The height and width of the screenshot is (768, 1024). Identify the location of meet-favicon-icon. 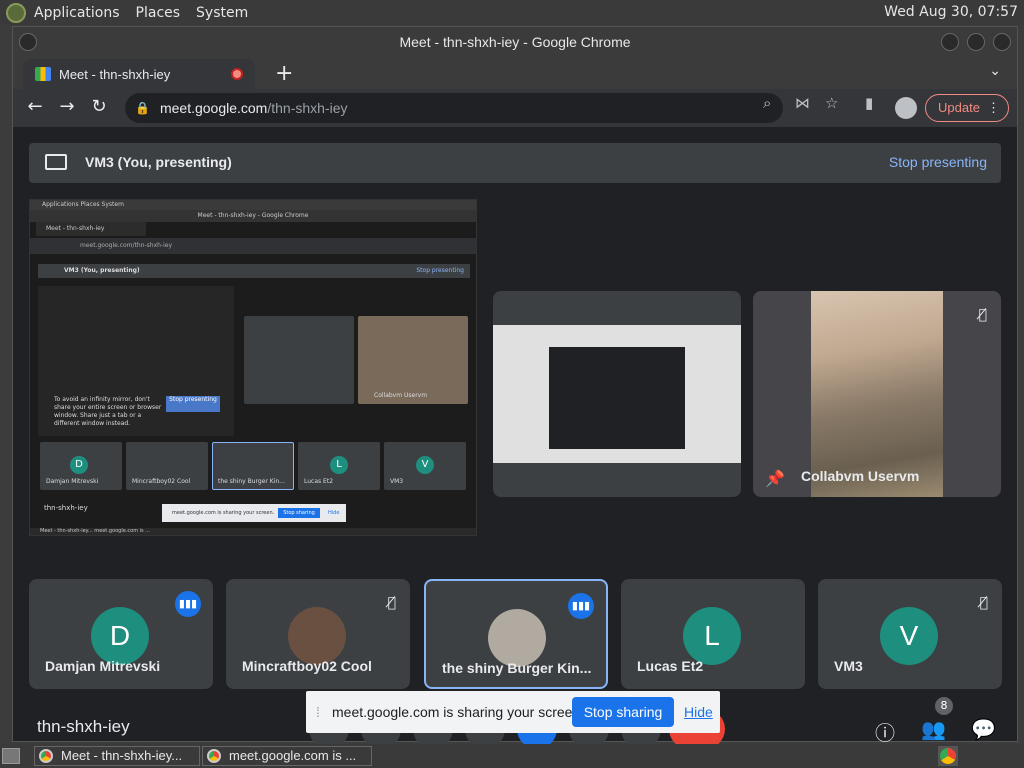
(43, 74).